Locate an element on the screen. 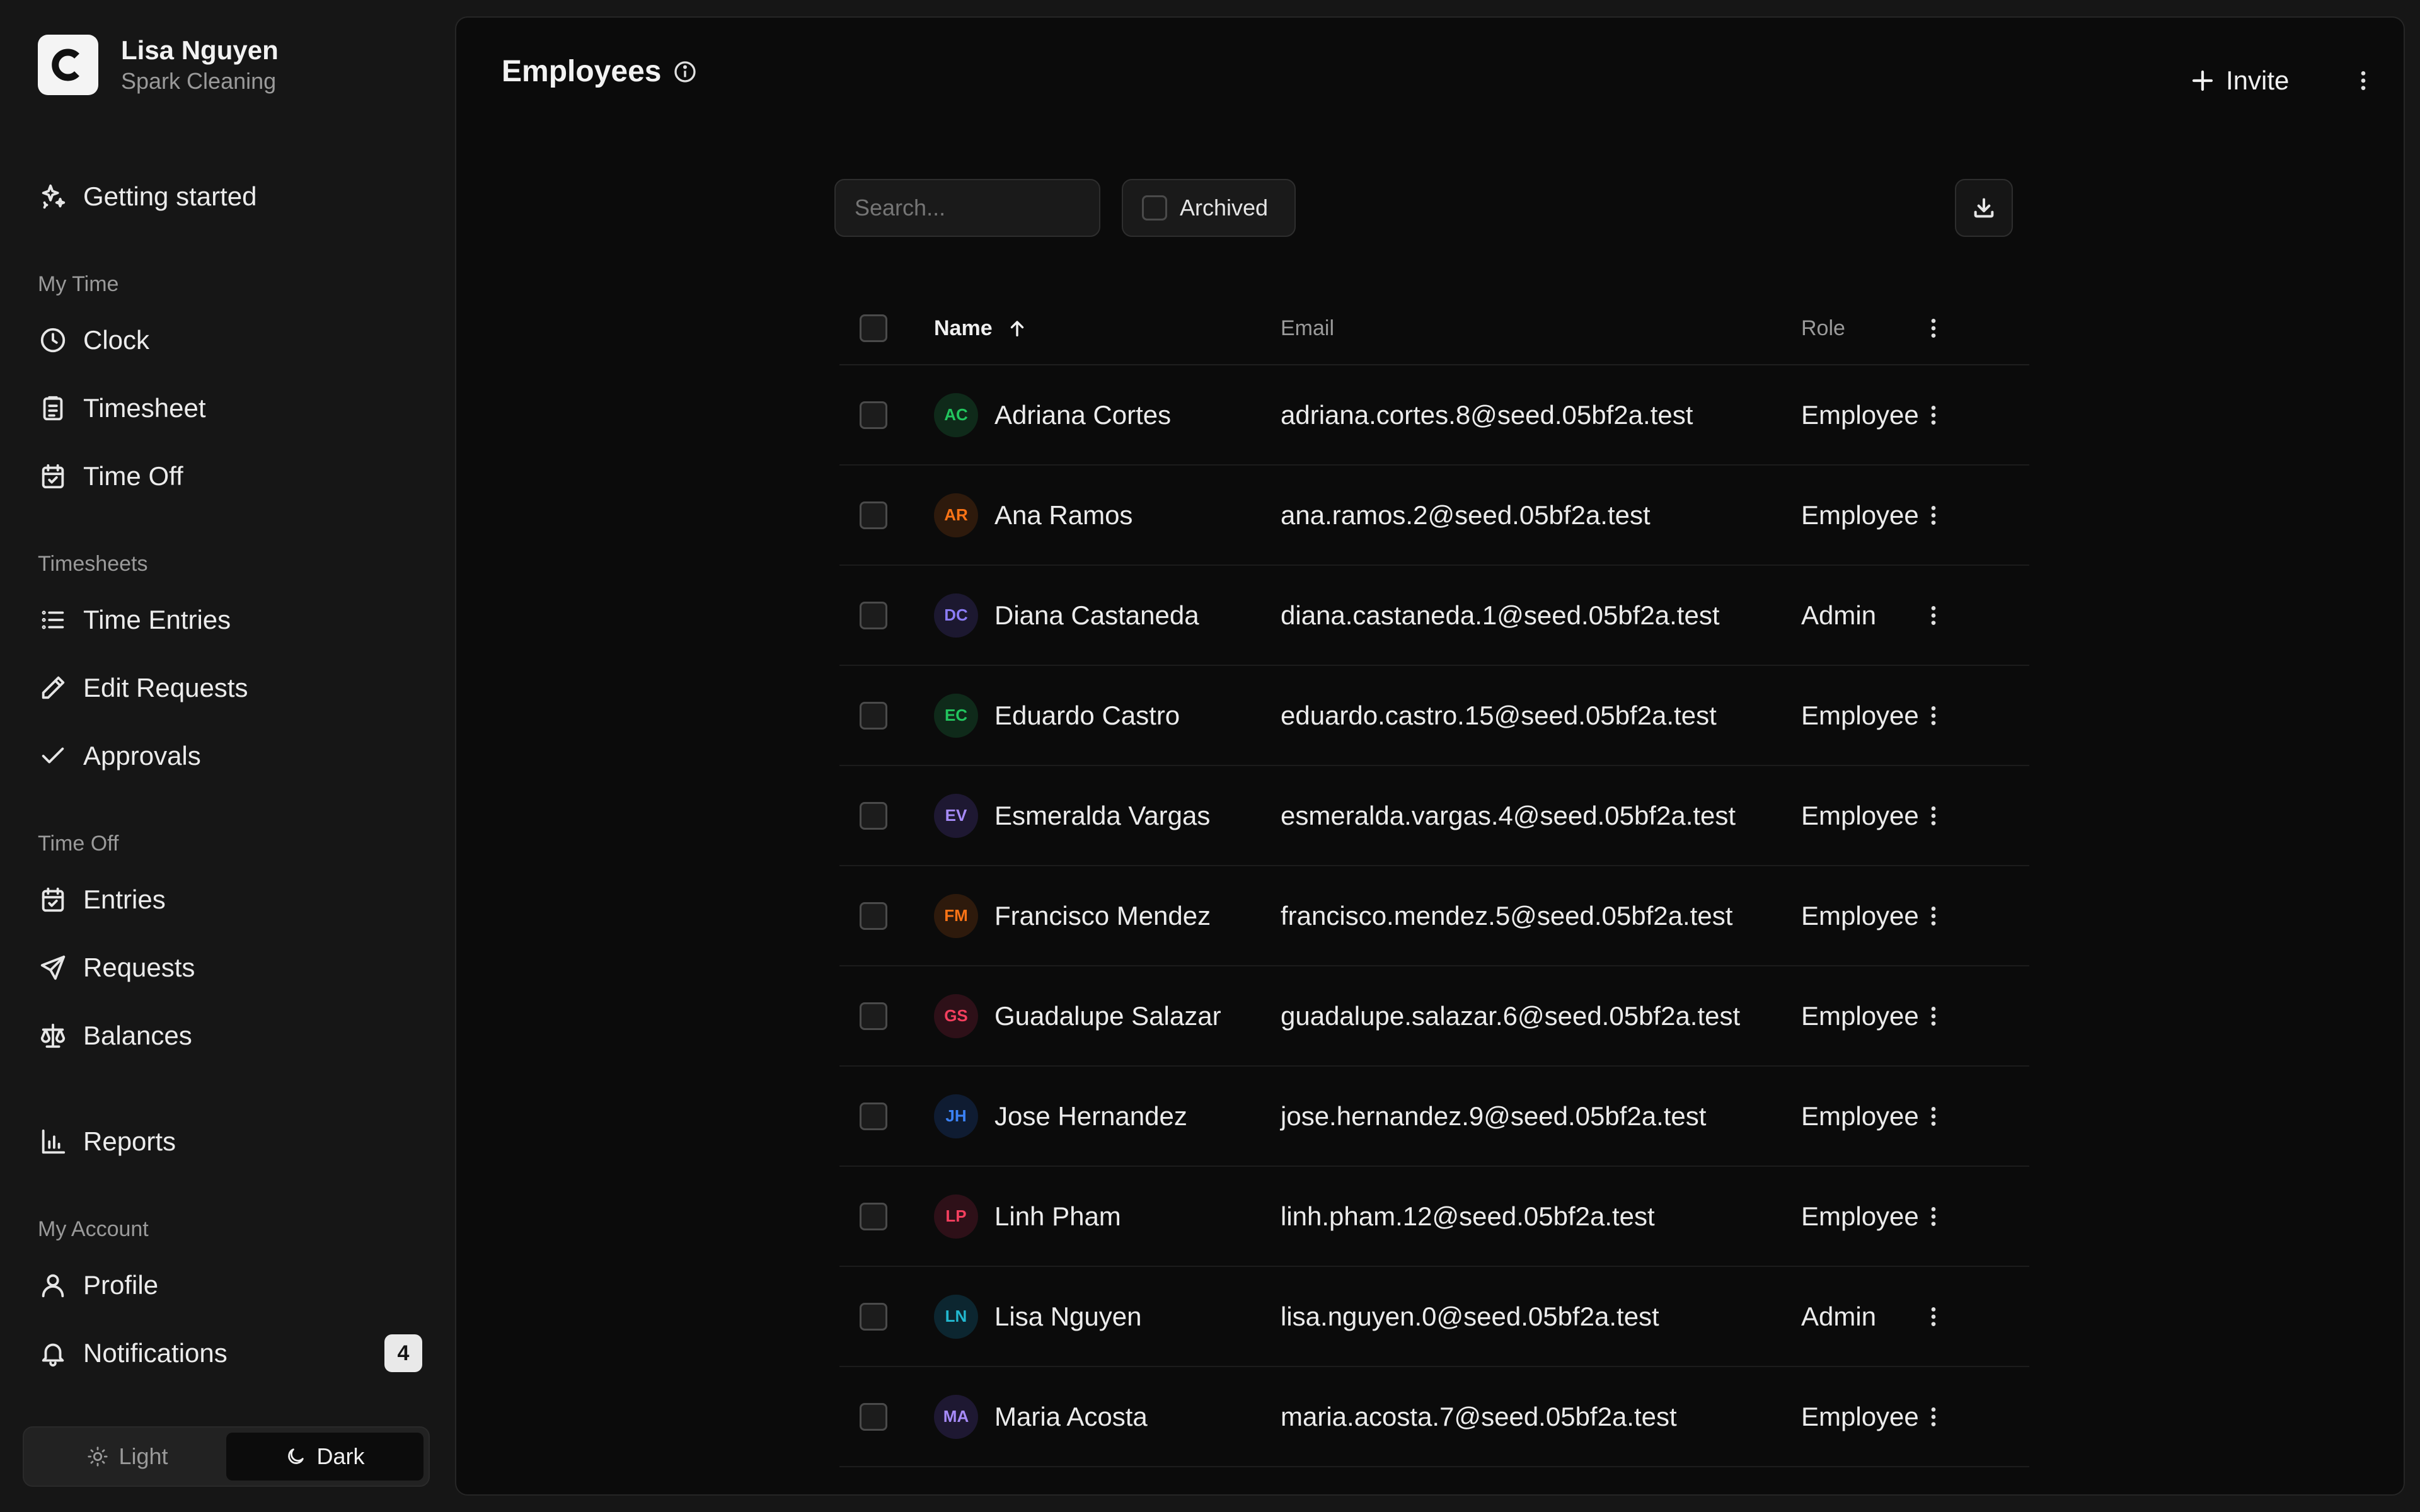 The image size is (2420, 1512). invite-button: Invite is located at coordinates (2240, 80).